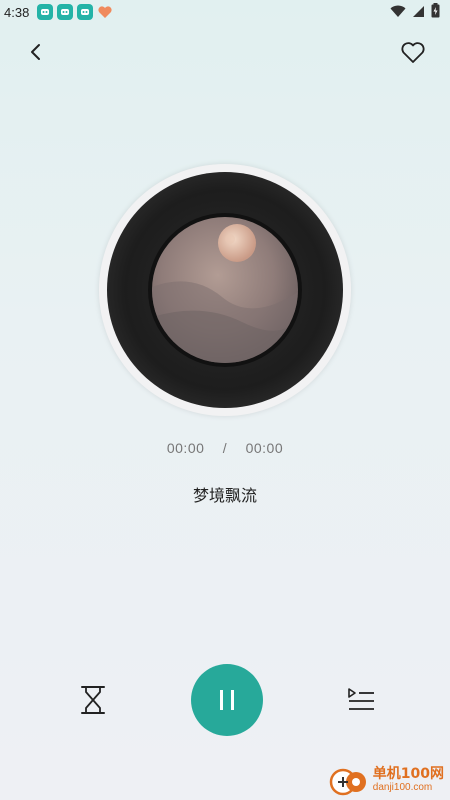 This screenshot has height=800, width=450. I want to click on cellular-signal-icon, so click(418, 12).